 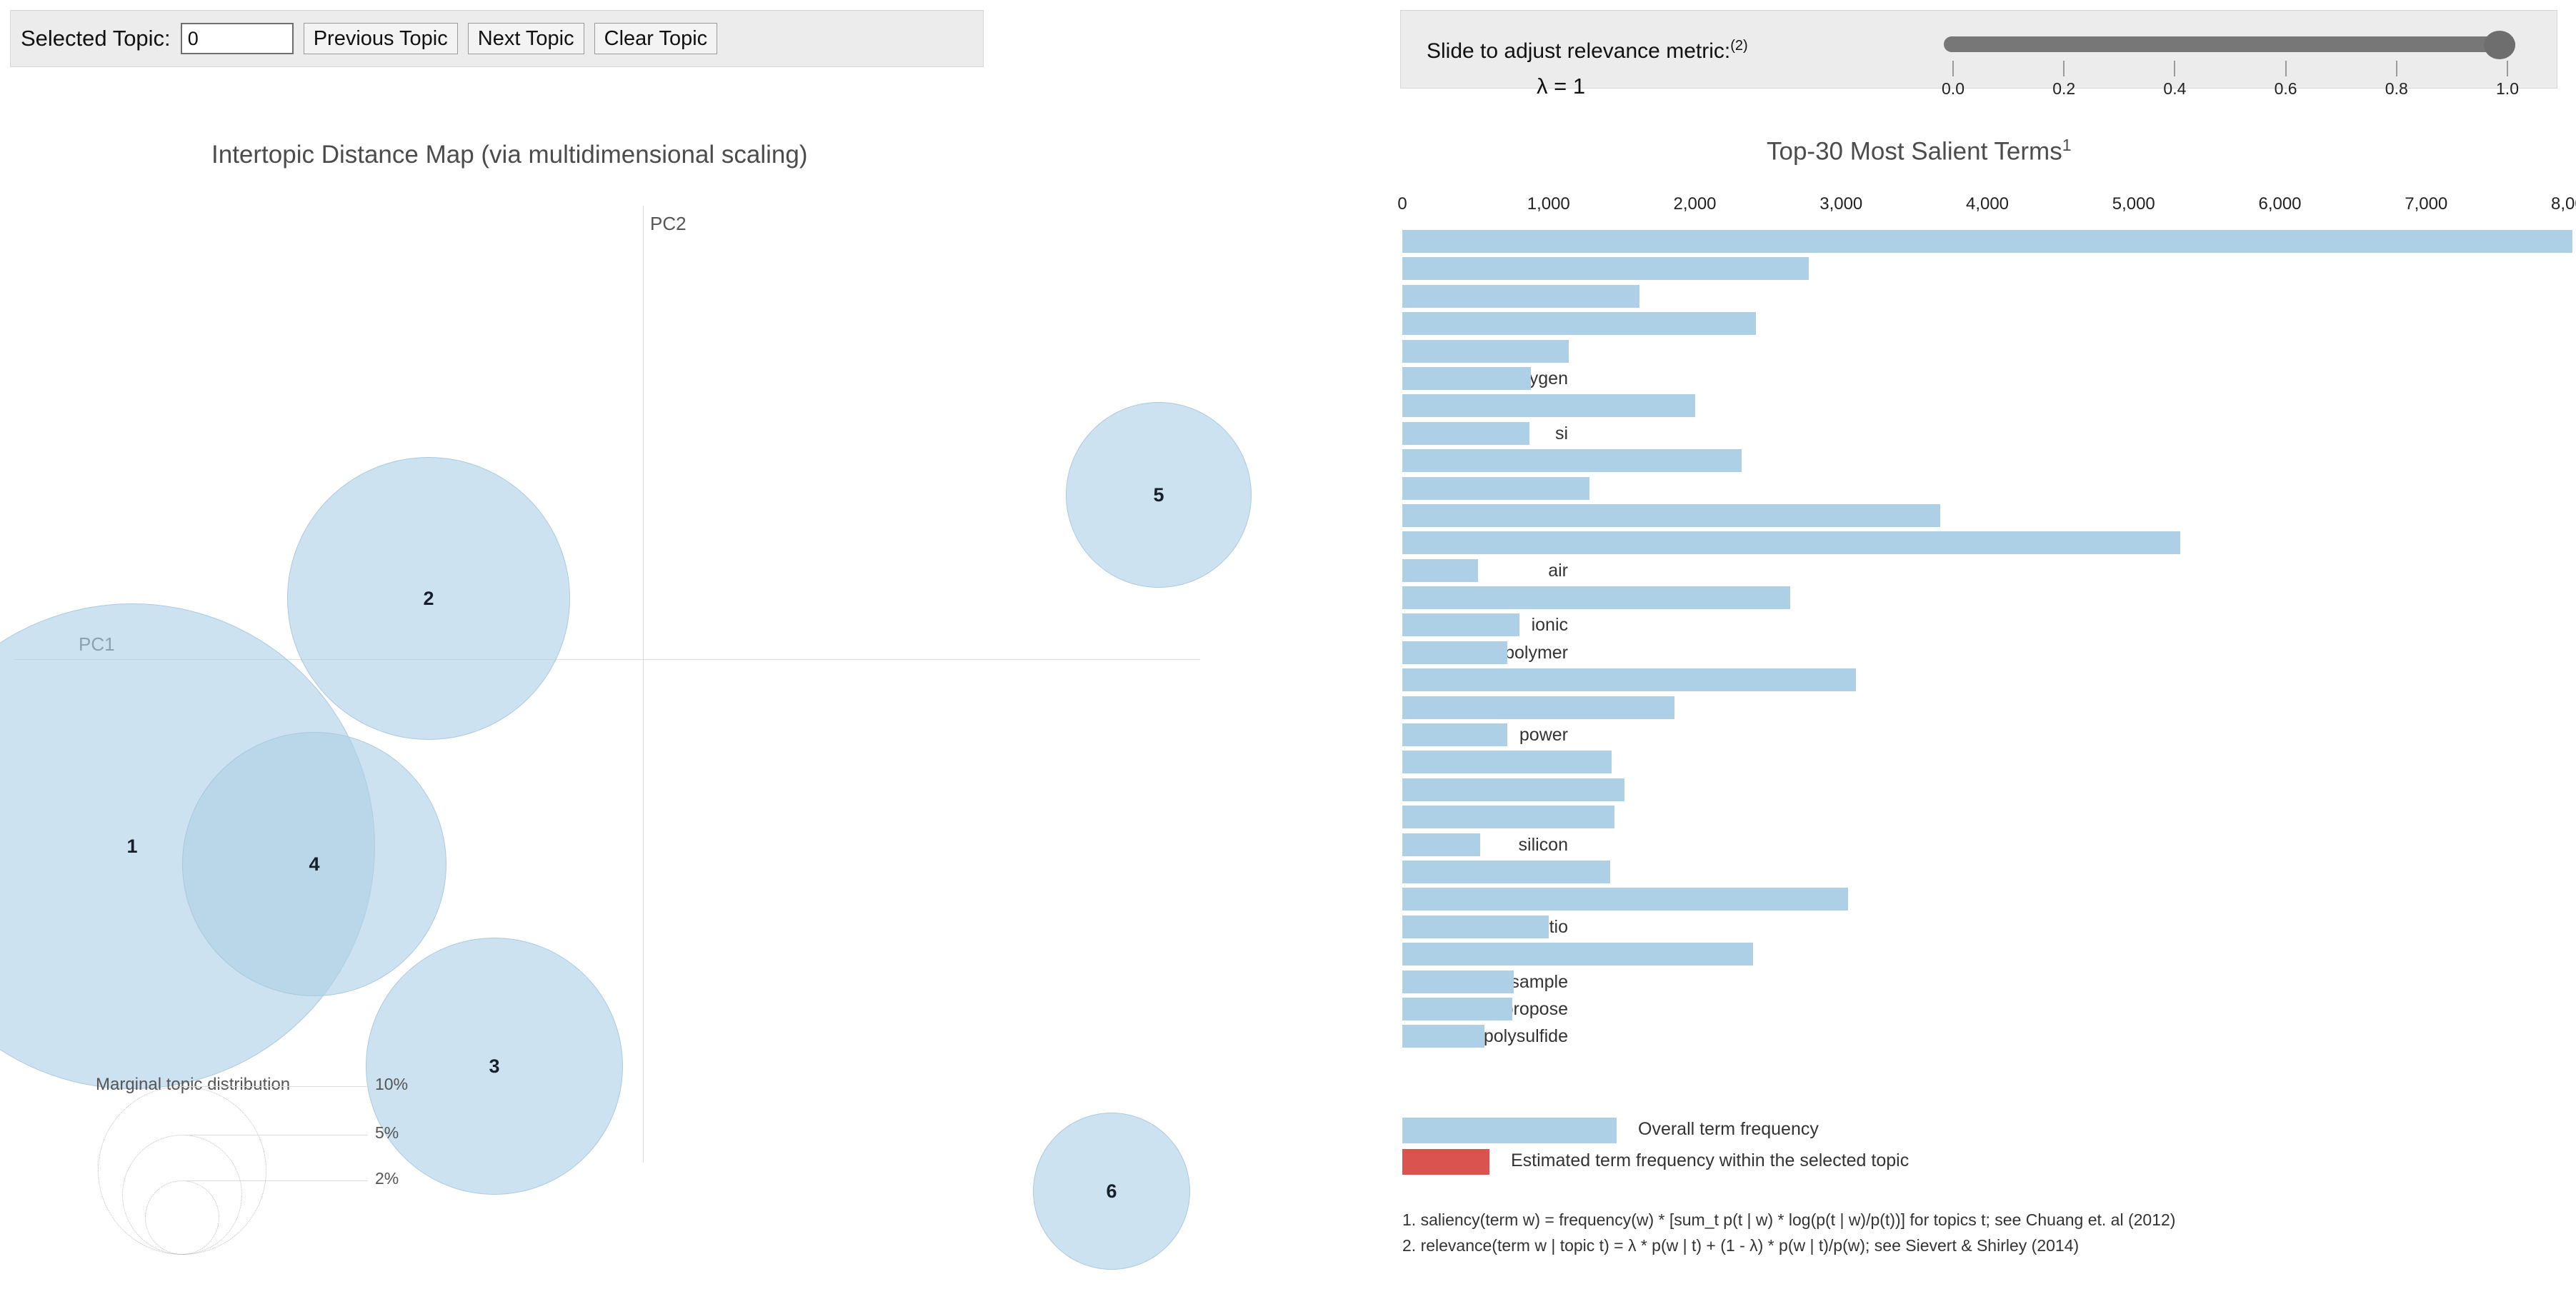 I want to click on topic-bubble-label: 1, so click(x=132, y=846).